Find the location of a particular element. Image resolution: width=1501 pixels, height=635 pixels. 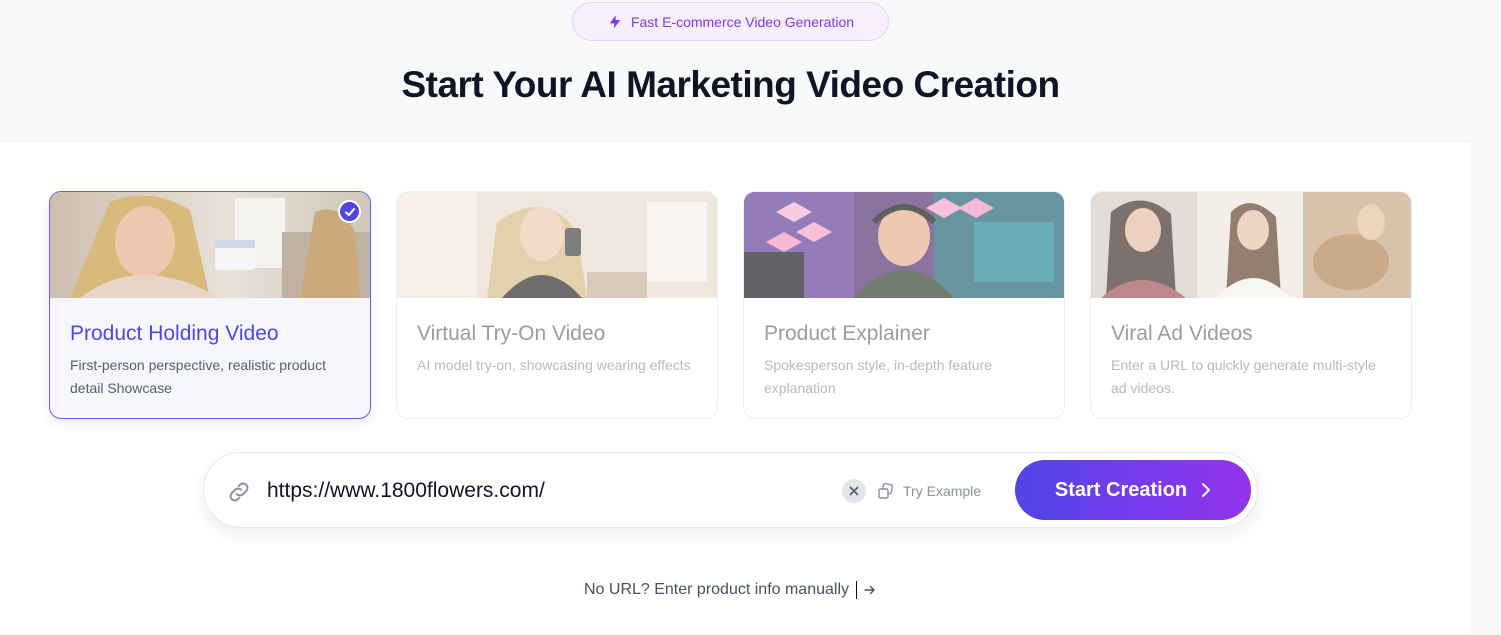

close-icon is located at coordinates (854, 491).